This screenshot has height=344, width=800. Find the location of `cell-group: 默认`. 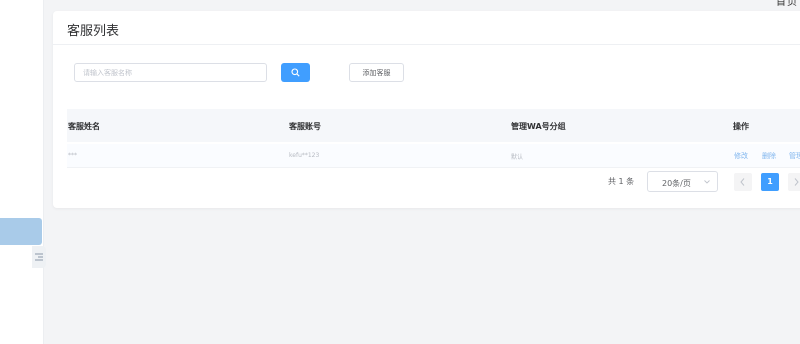

cell-group: 默认 is located at coordinates (517, 157).